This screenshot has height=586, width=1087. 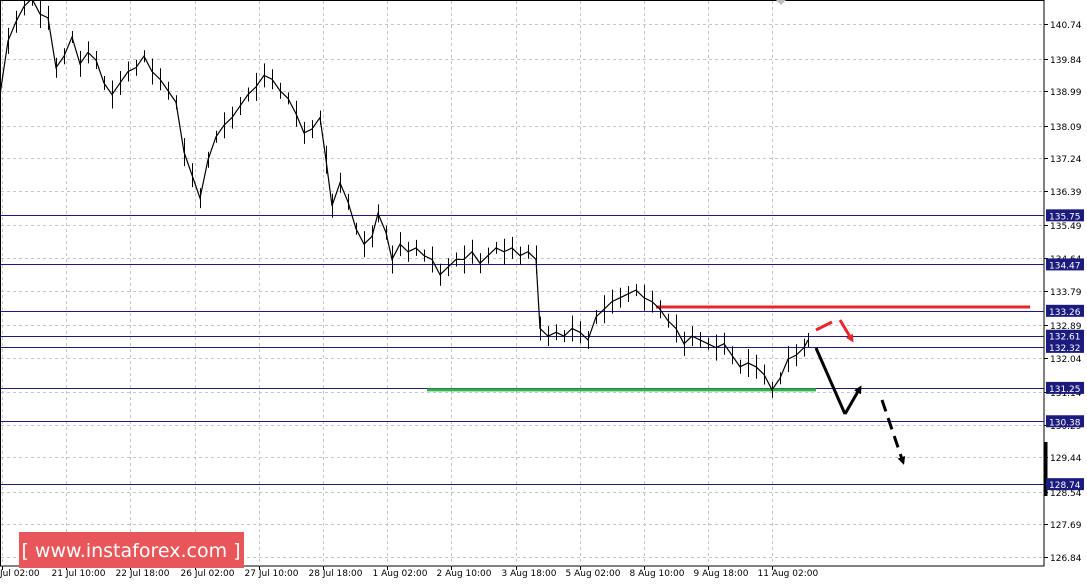 I want to click on x-tick-label: 5 Aug 02:00, so click(x=593, y=574).